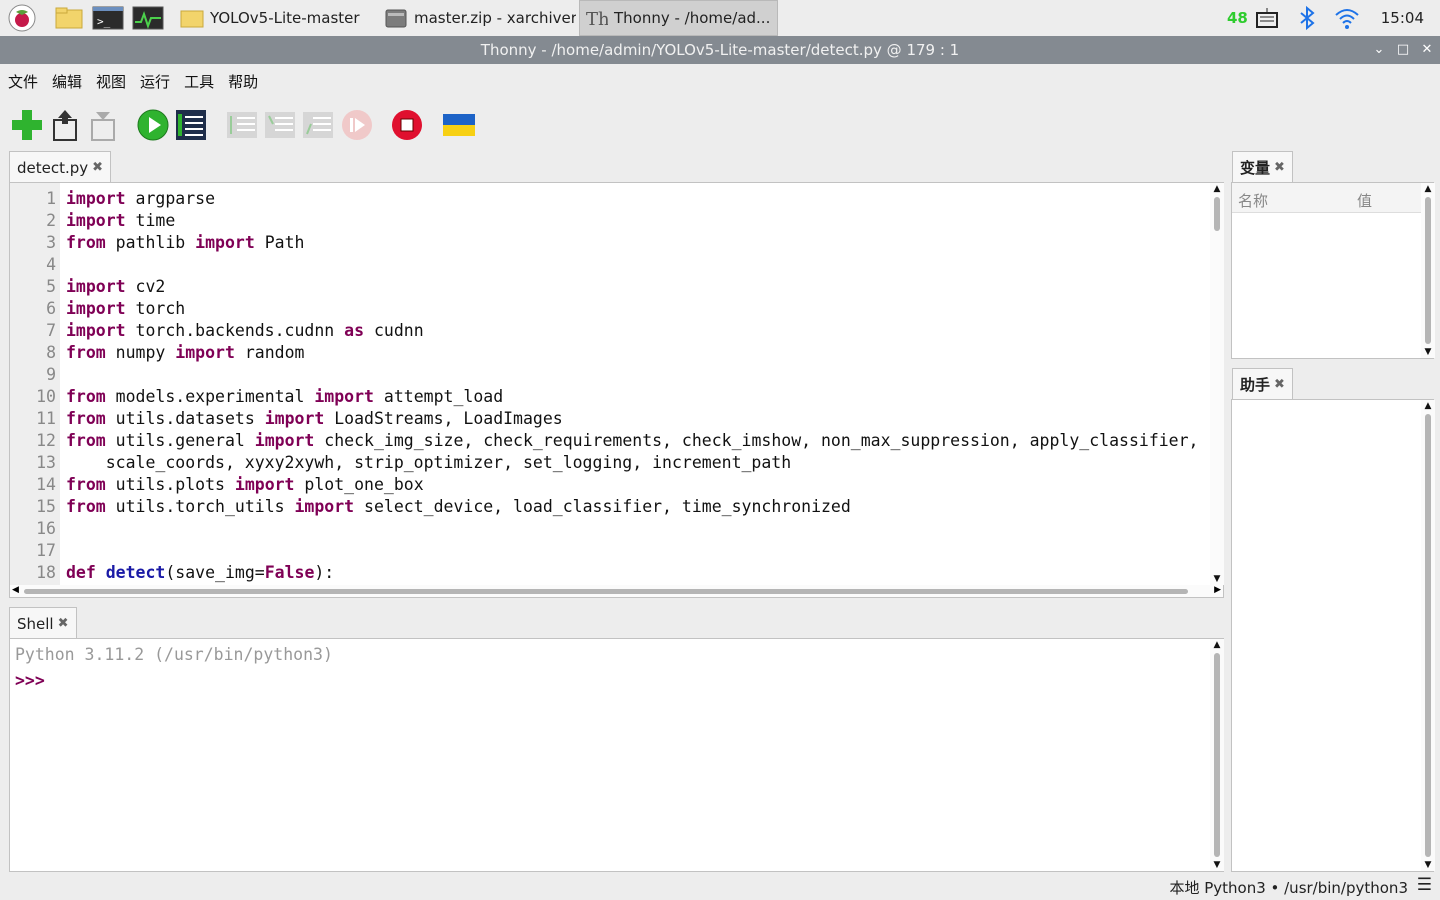  I want to click on terminal-icon: >_, so click(108, 18).